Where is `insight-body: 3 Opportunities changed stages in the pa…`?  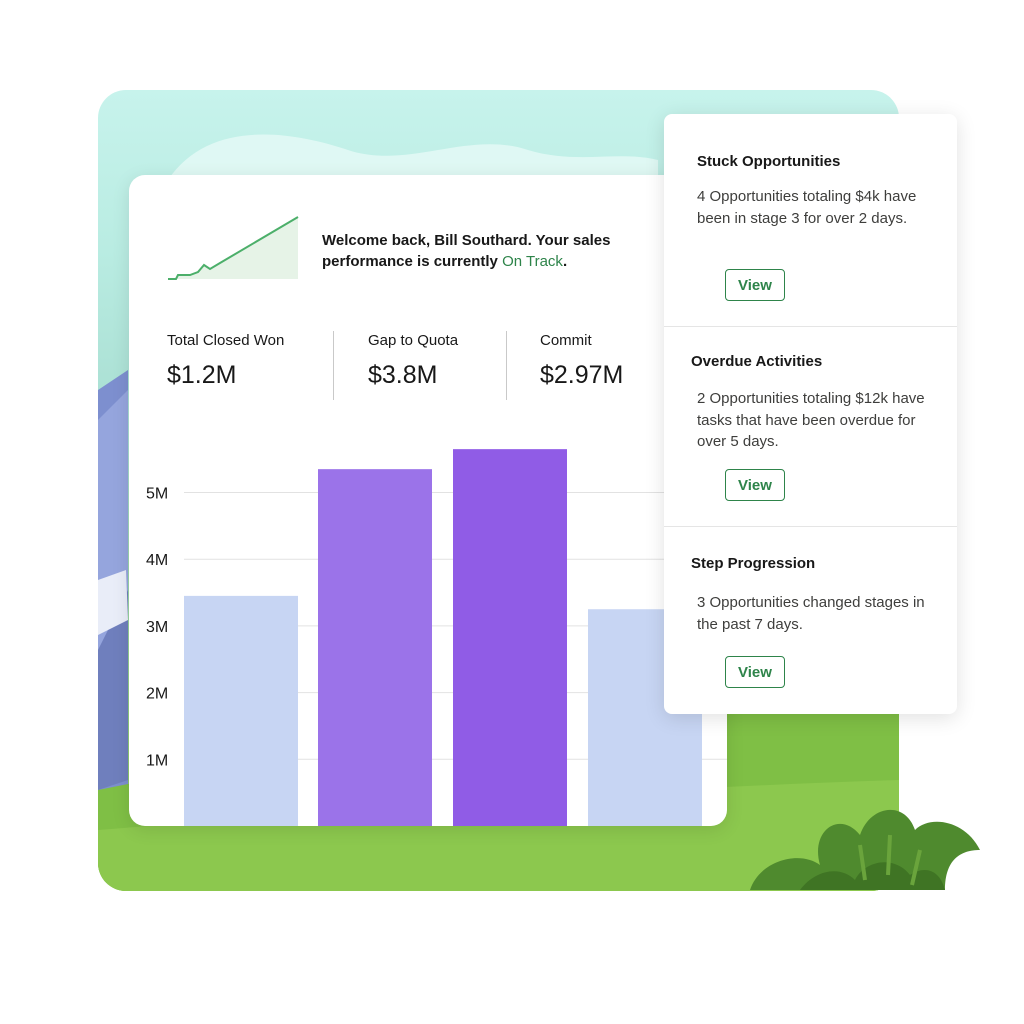
insight-body: 3 Opportunities changed stages in the pa… is located at coordinates (811, 613).